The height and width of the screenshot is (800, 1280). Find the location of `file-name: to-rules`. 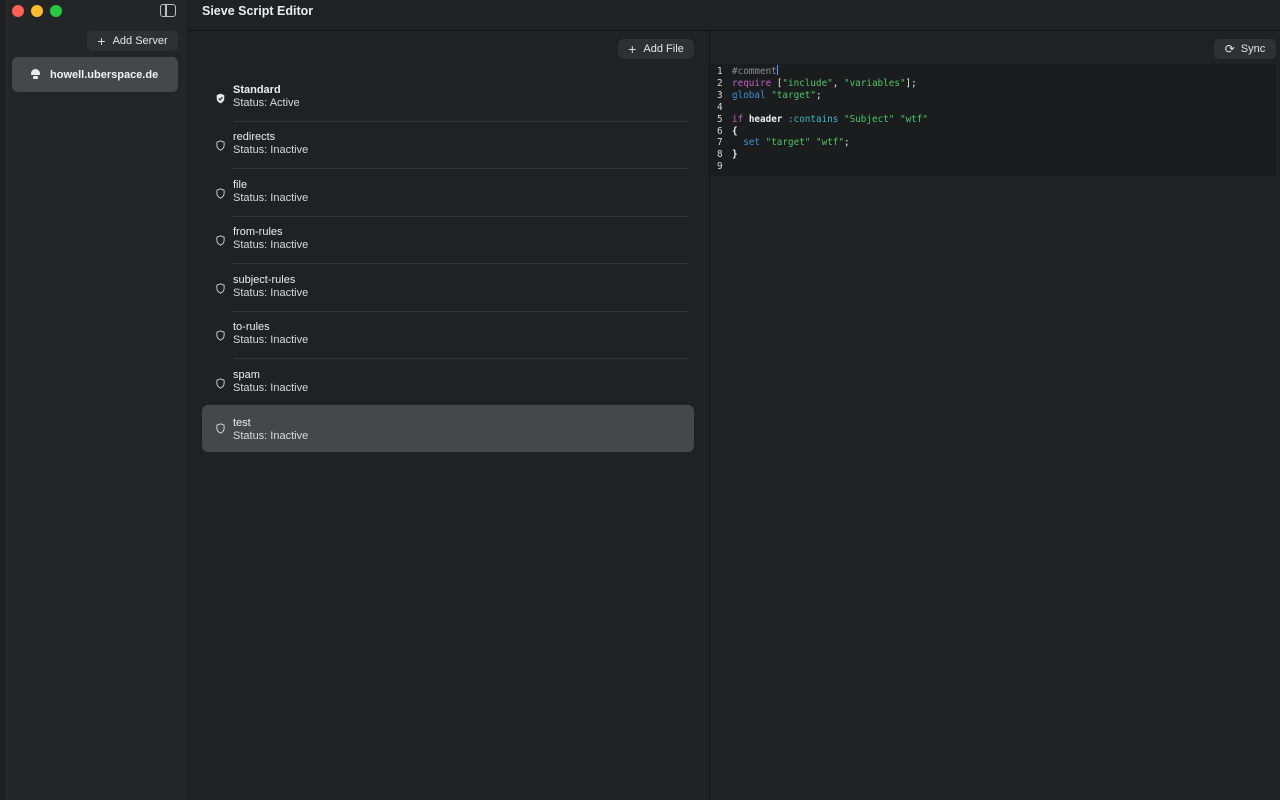

file-name: to-rules is located at coordinates (251, 327).